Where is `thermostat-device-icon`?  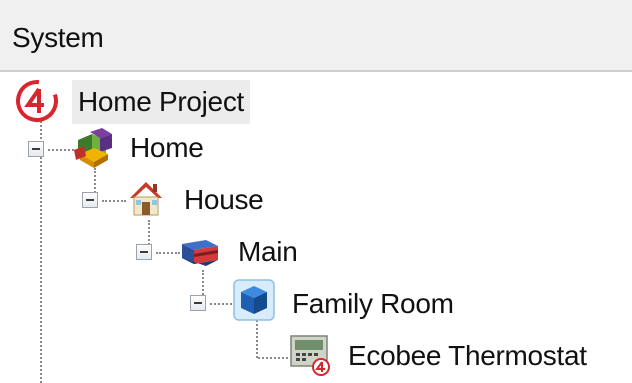 thermostat-device-icon is located at coordinates (310, 355).